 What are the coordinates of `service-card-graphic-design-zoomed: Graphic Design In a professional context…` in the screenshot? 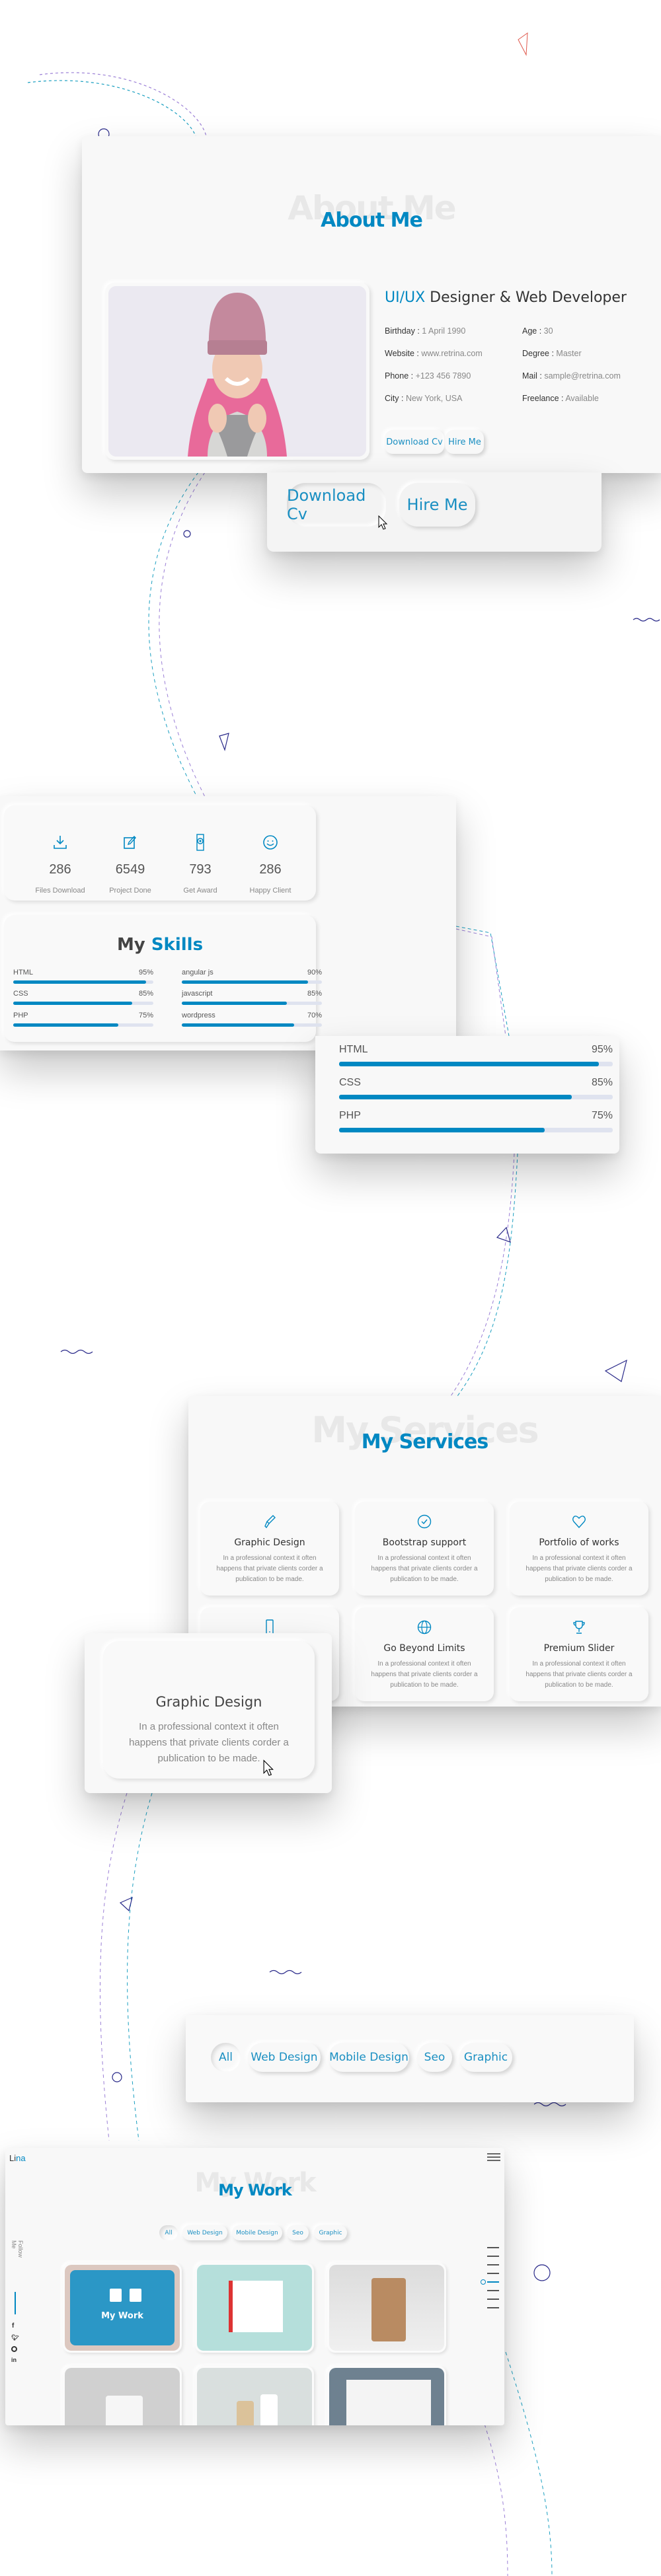 It's located at (209, 1710).